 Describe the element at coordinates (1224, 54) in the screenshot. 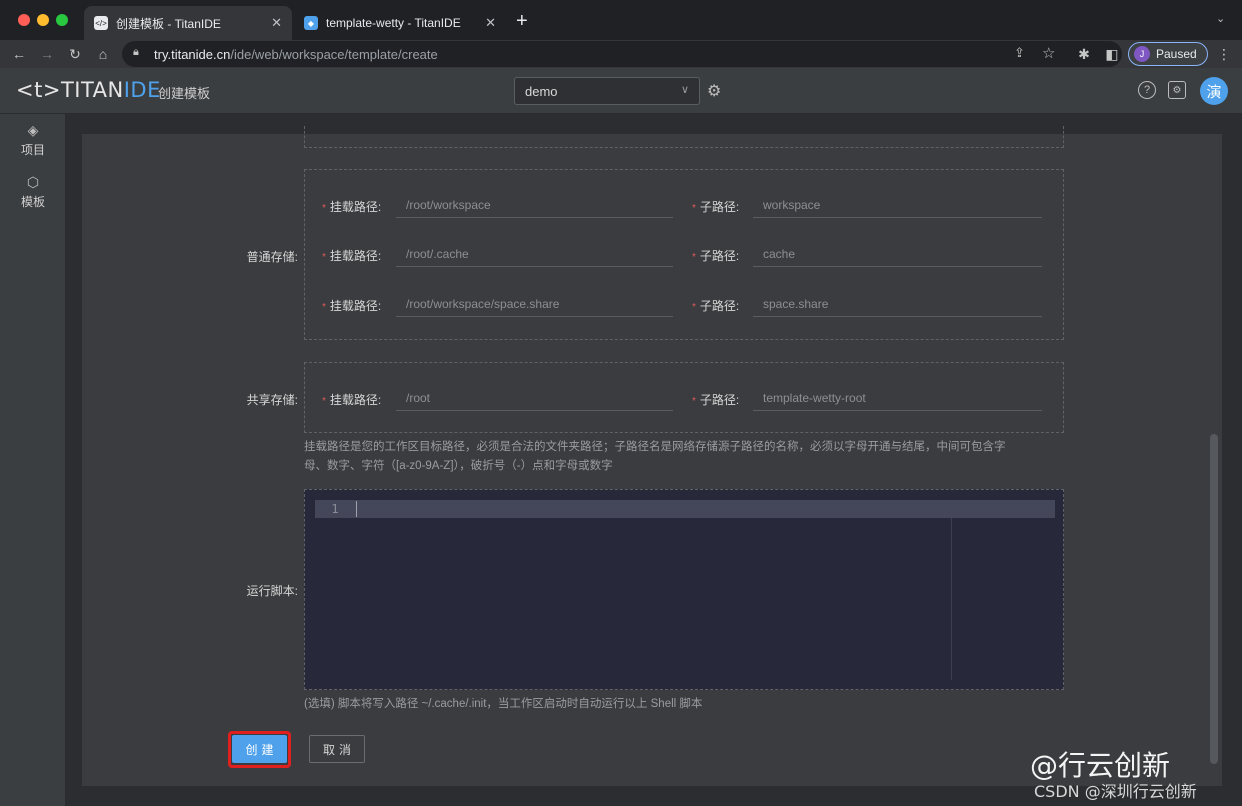

I see `browser-menu-icon: ⋮` at that location.